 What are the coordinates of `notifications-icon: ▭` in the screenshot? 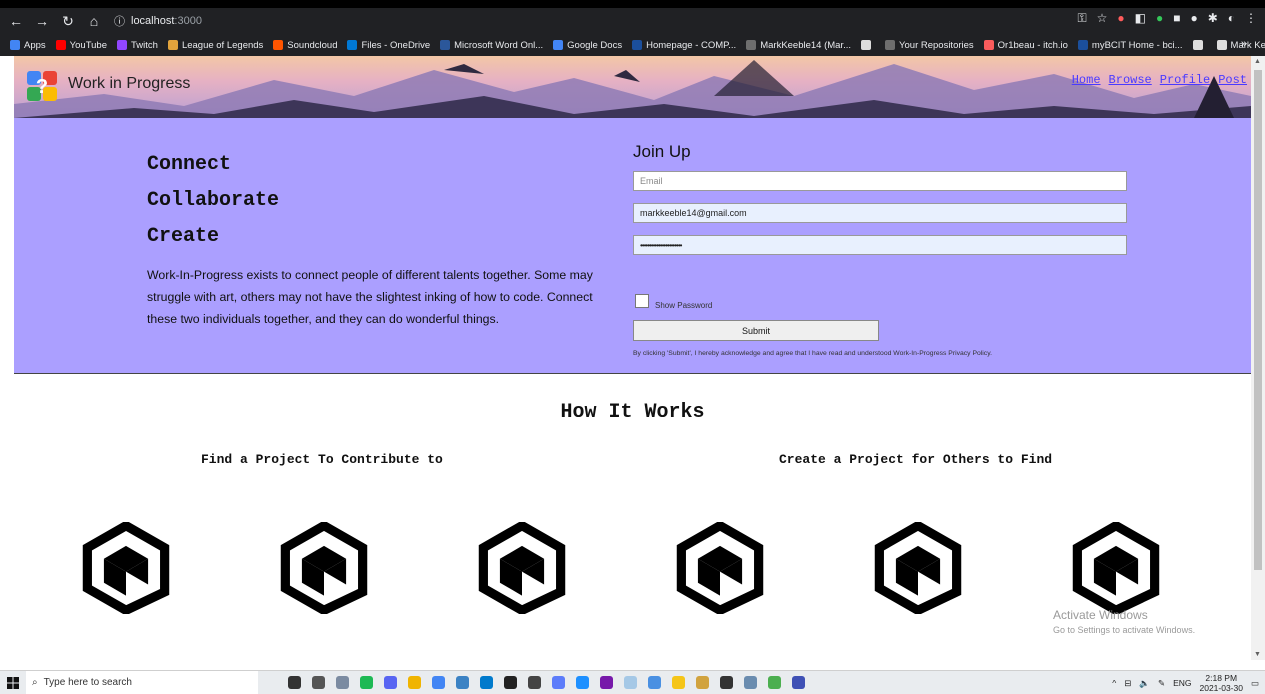 It's located at (1255, 683).